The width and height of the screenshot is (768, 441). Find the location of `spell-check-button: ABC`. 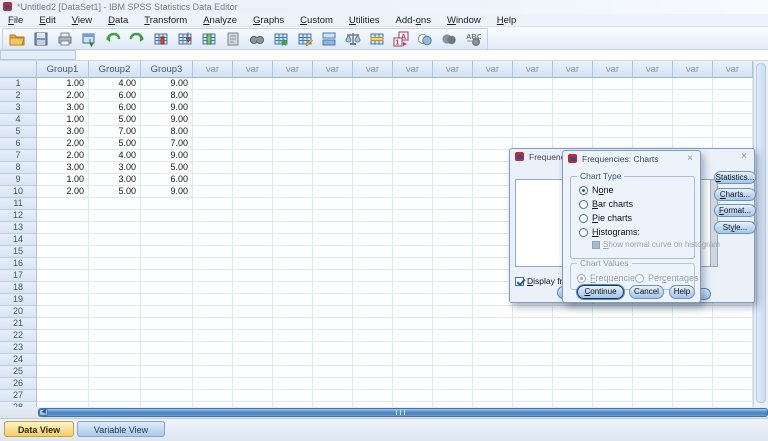

spell-check-button: ABC is located at coordinates (473, 39).